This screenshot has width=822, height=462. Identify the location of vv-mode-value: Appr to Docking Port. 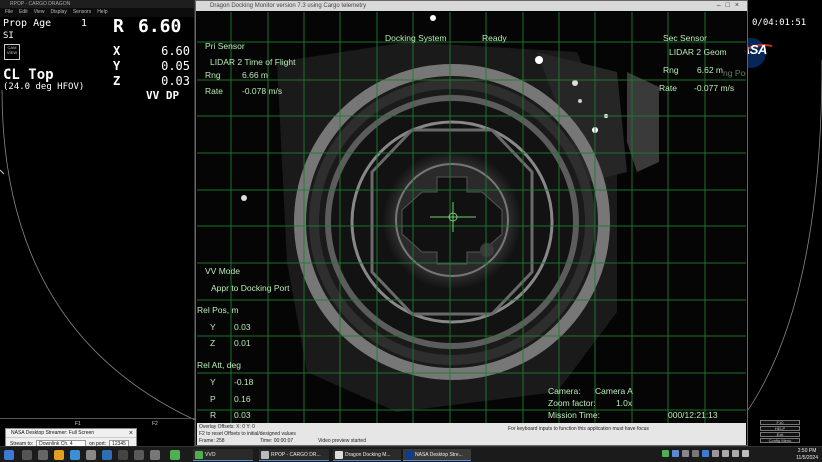
(250, 288).